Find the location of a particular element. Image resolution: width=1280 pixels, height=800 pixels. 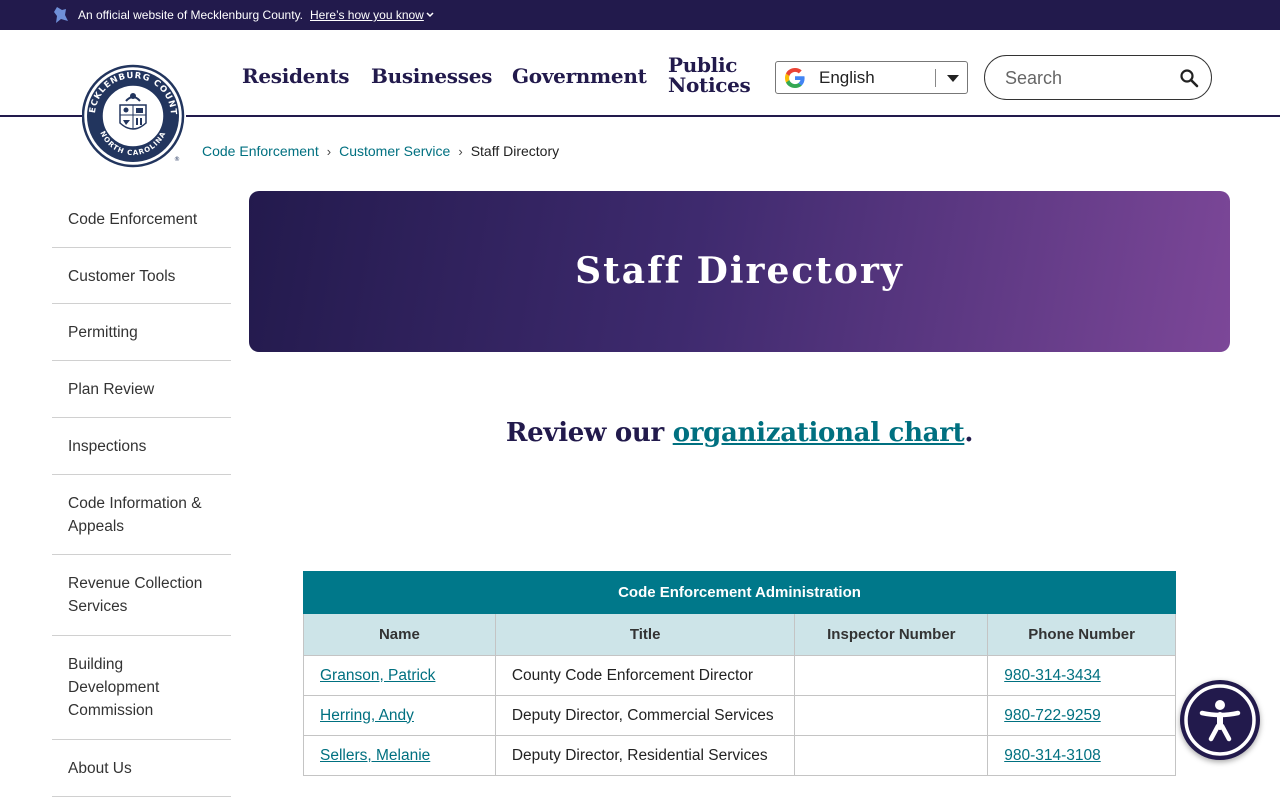

name-cell: Sellers, Melanie is located at coordinates (399, 755).